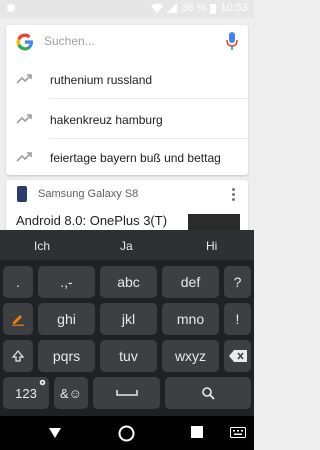  I want to click on phone-icon, so click(22, 194).